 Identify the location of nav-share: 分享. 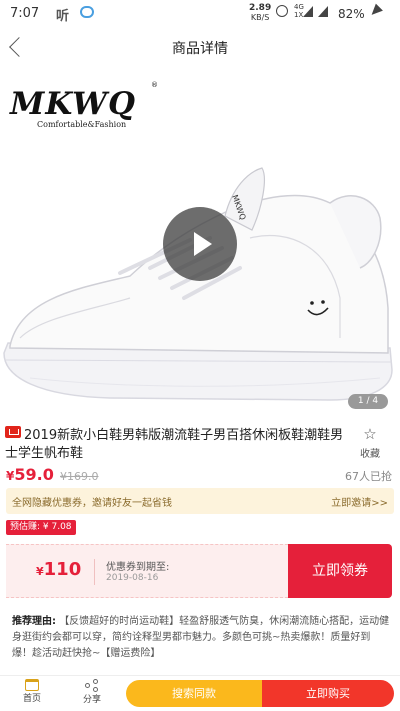
(92, 692).